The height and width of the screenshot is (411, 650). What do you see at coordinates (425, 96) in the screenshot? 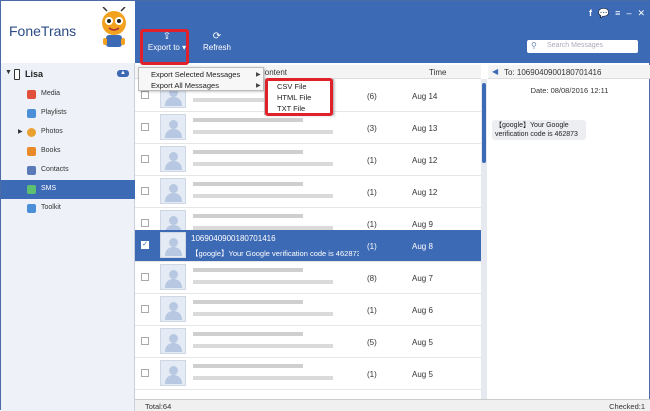
I see `message-date: Aug 14` at bounding box center [425, 96].